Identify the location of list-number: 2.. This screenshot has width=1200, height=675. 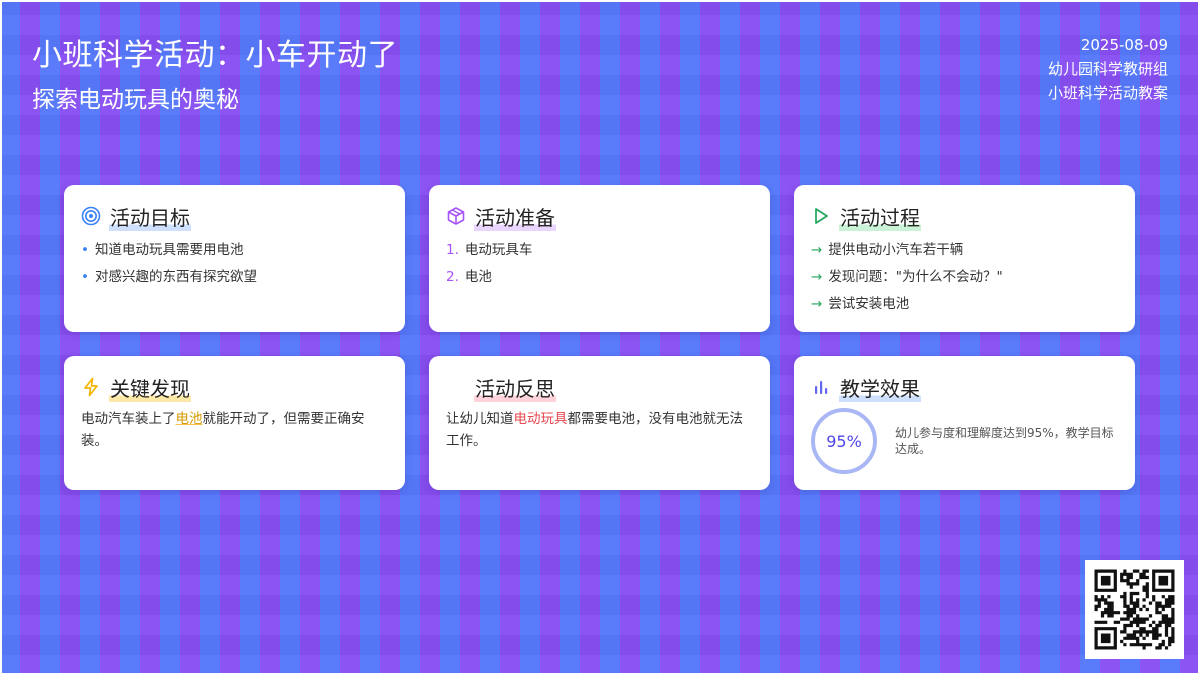
(452, 277).